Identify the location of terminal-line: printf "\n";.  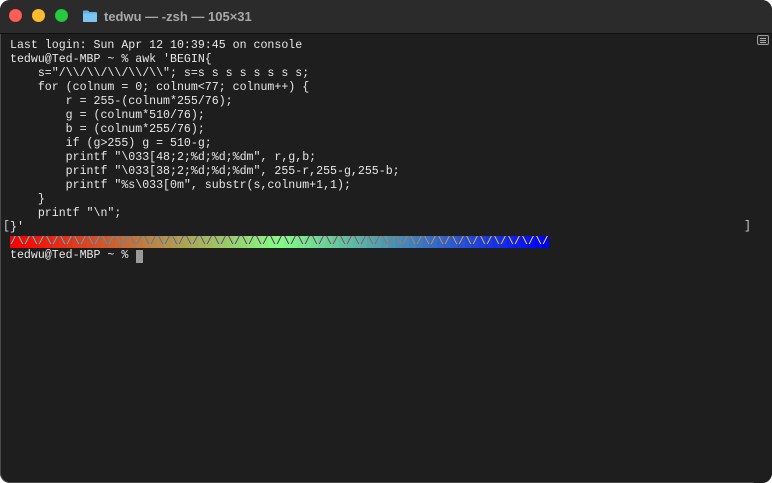
(66, 213).